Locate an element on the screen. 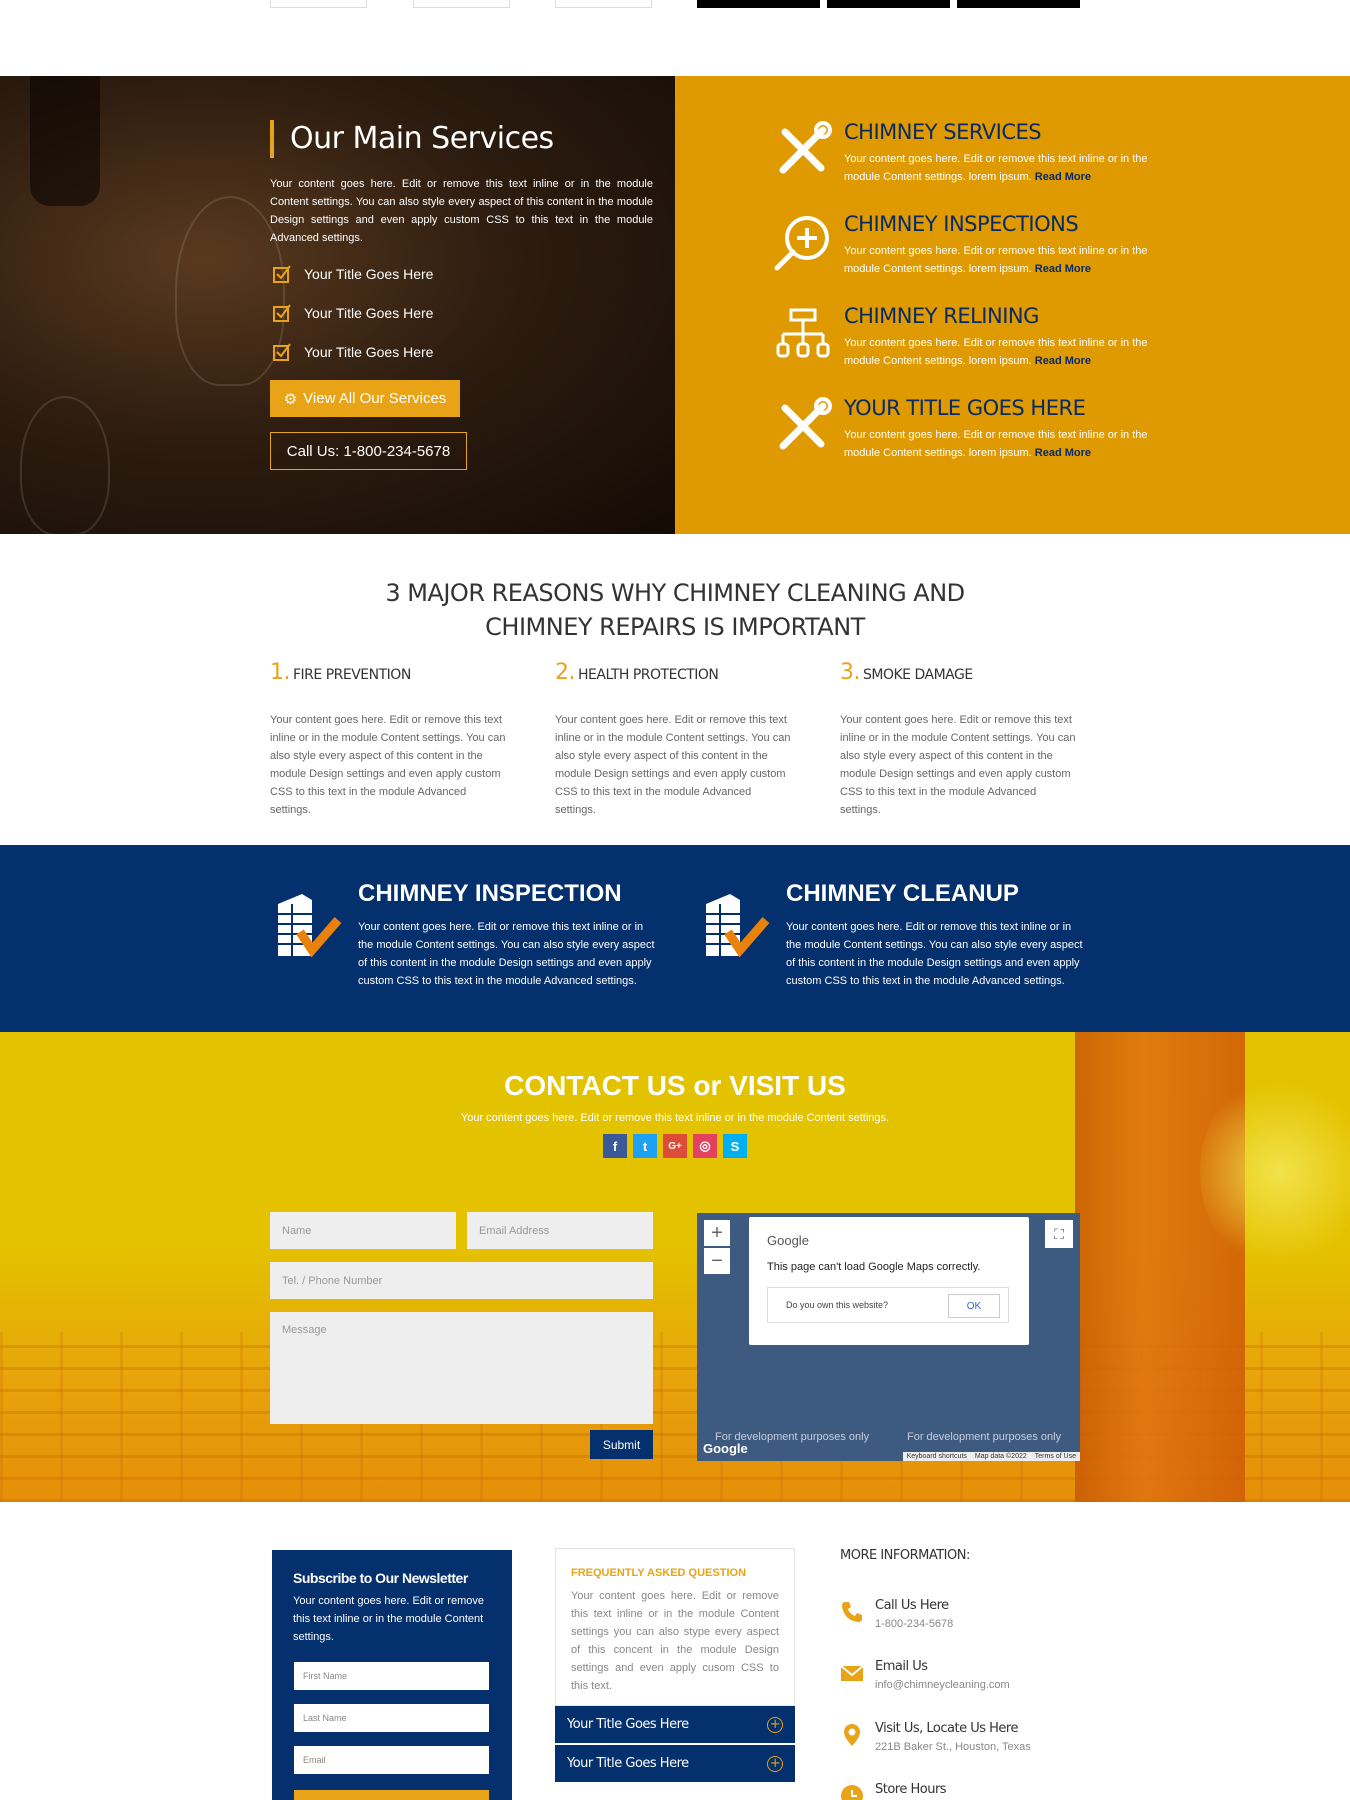 This screenshot has height=1800, width=1350. info-value: 1-800-234-5678 is located at coordinates (914, 1624).